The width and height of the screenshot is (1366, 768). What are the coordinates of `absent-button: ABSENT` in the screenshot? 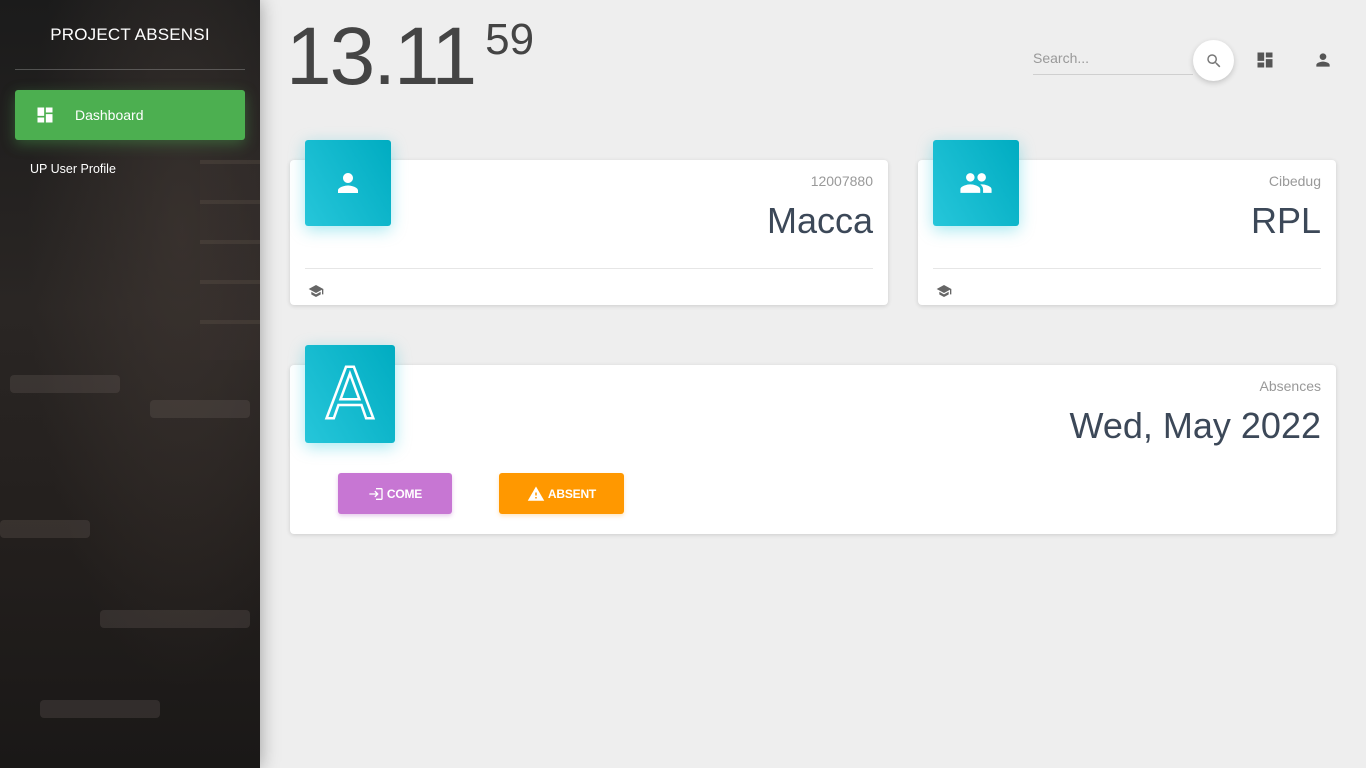 It's located at (561, 493).